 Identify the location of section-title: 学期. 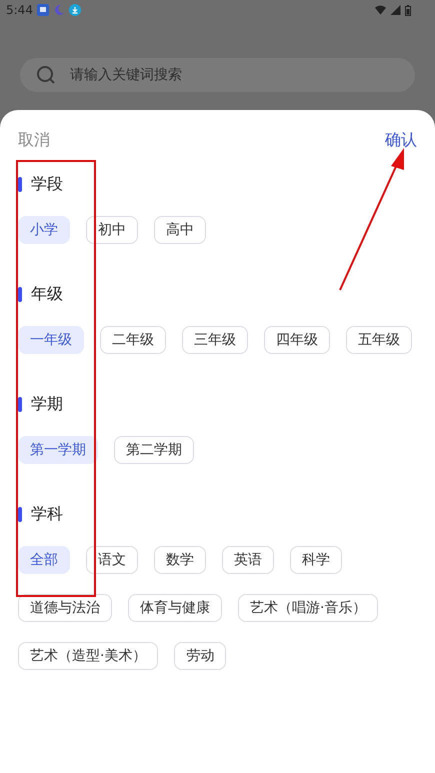
(47, 404).